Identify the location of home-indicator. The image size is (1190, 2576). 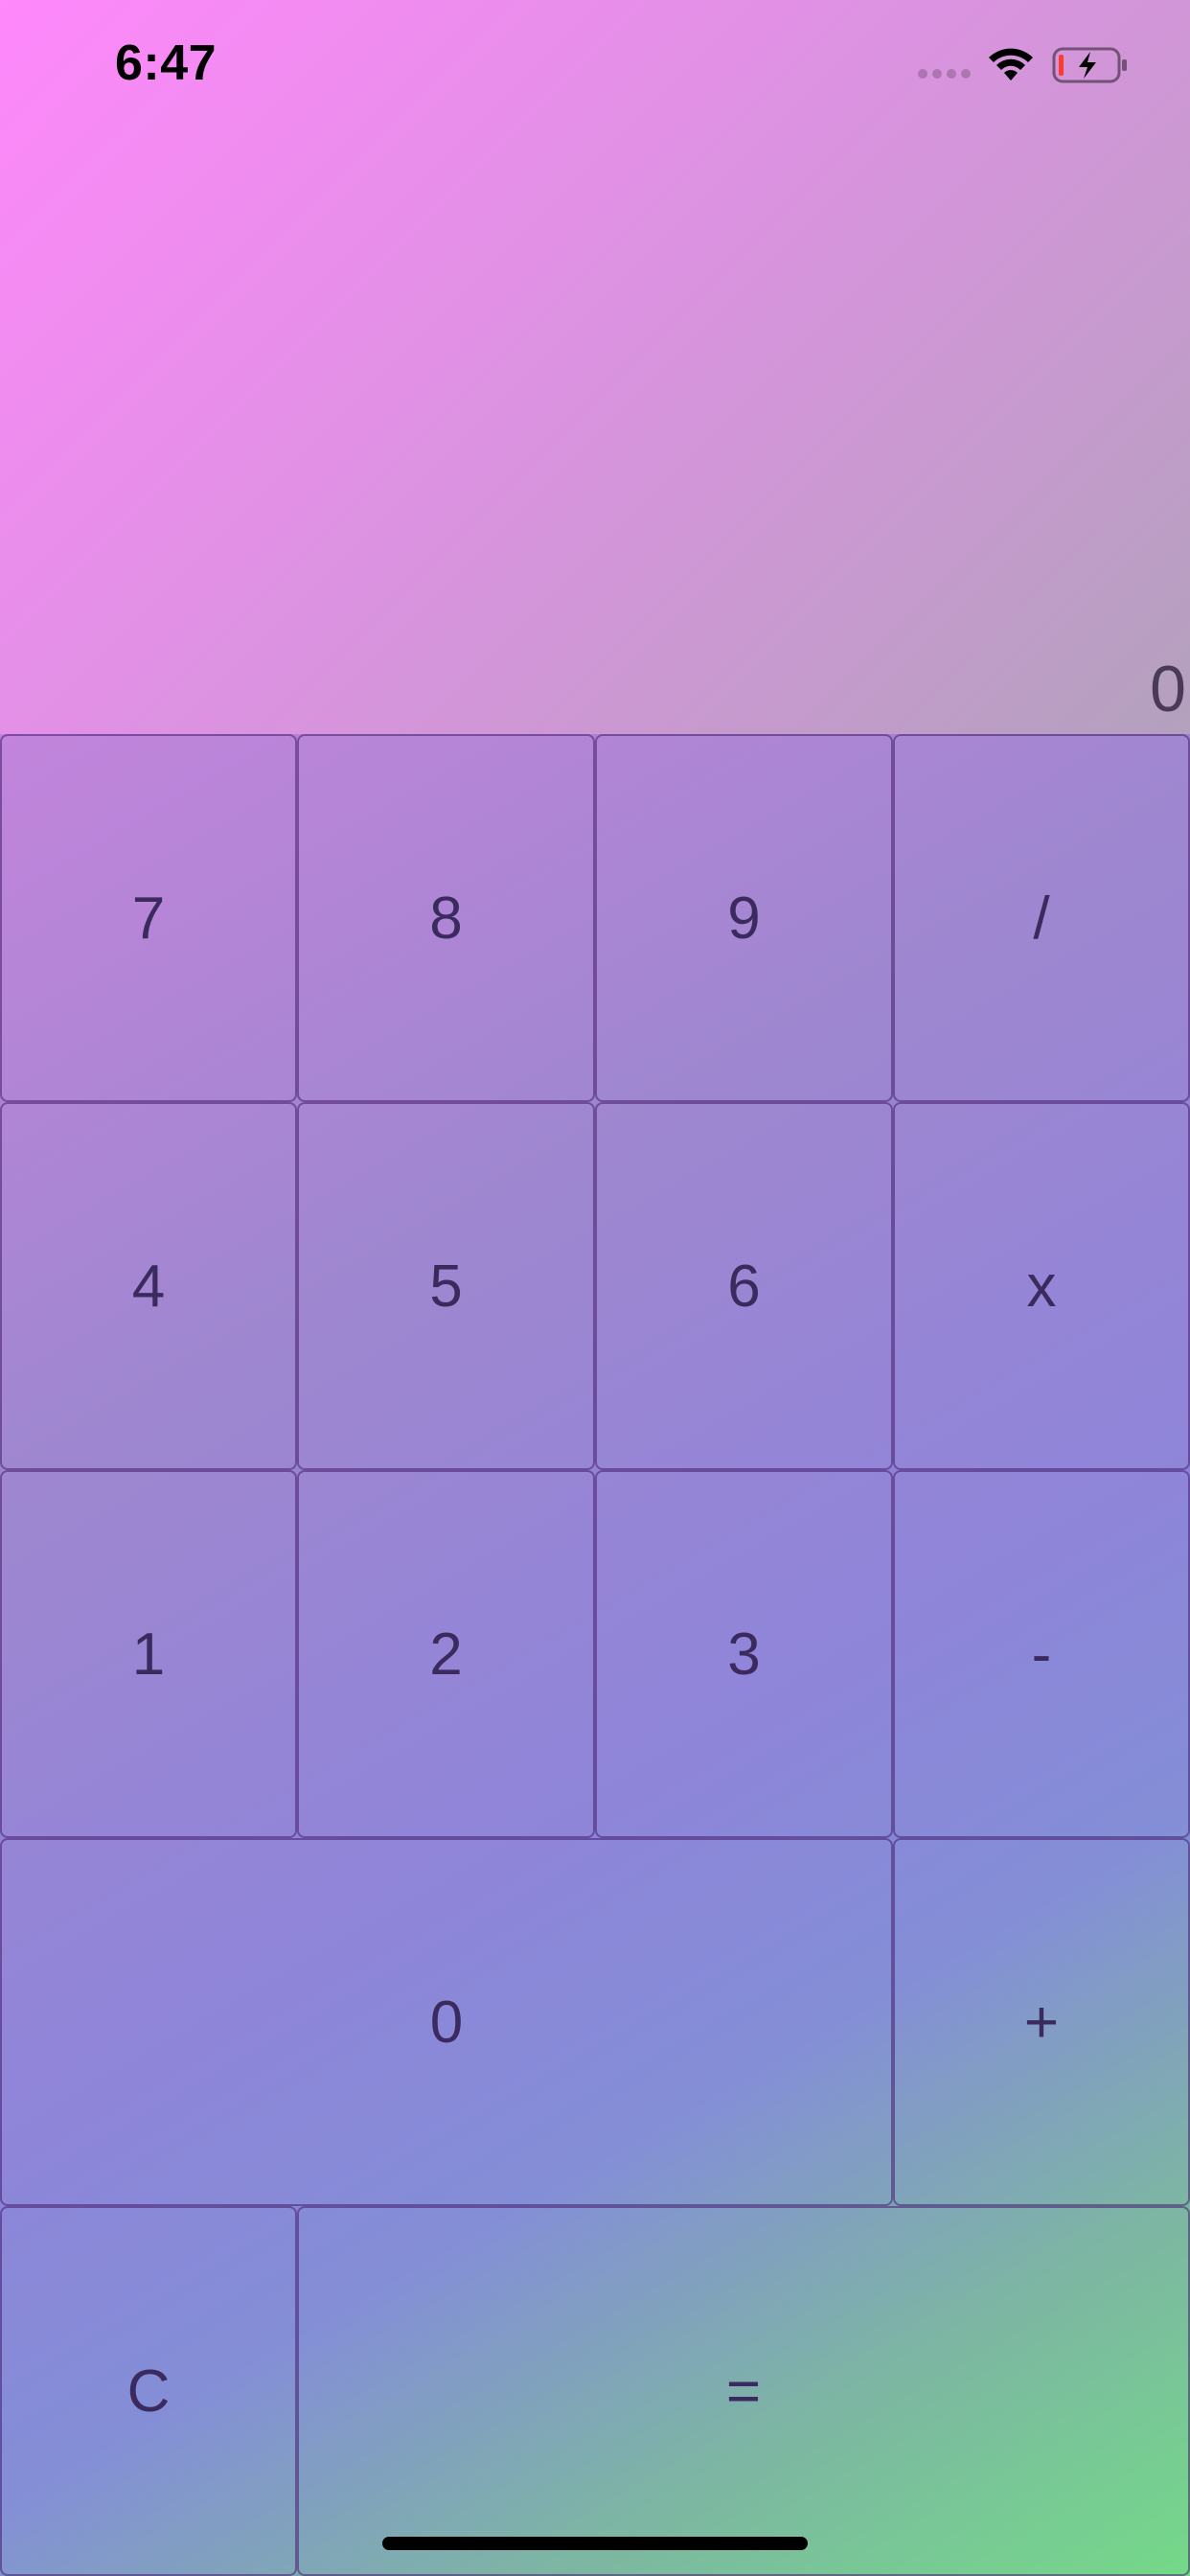
(595, 2543).